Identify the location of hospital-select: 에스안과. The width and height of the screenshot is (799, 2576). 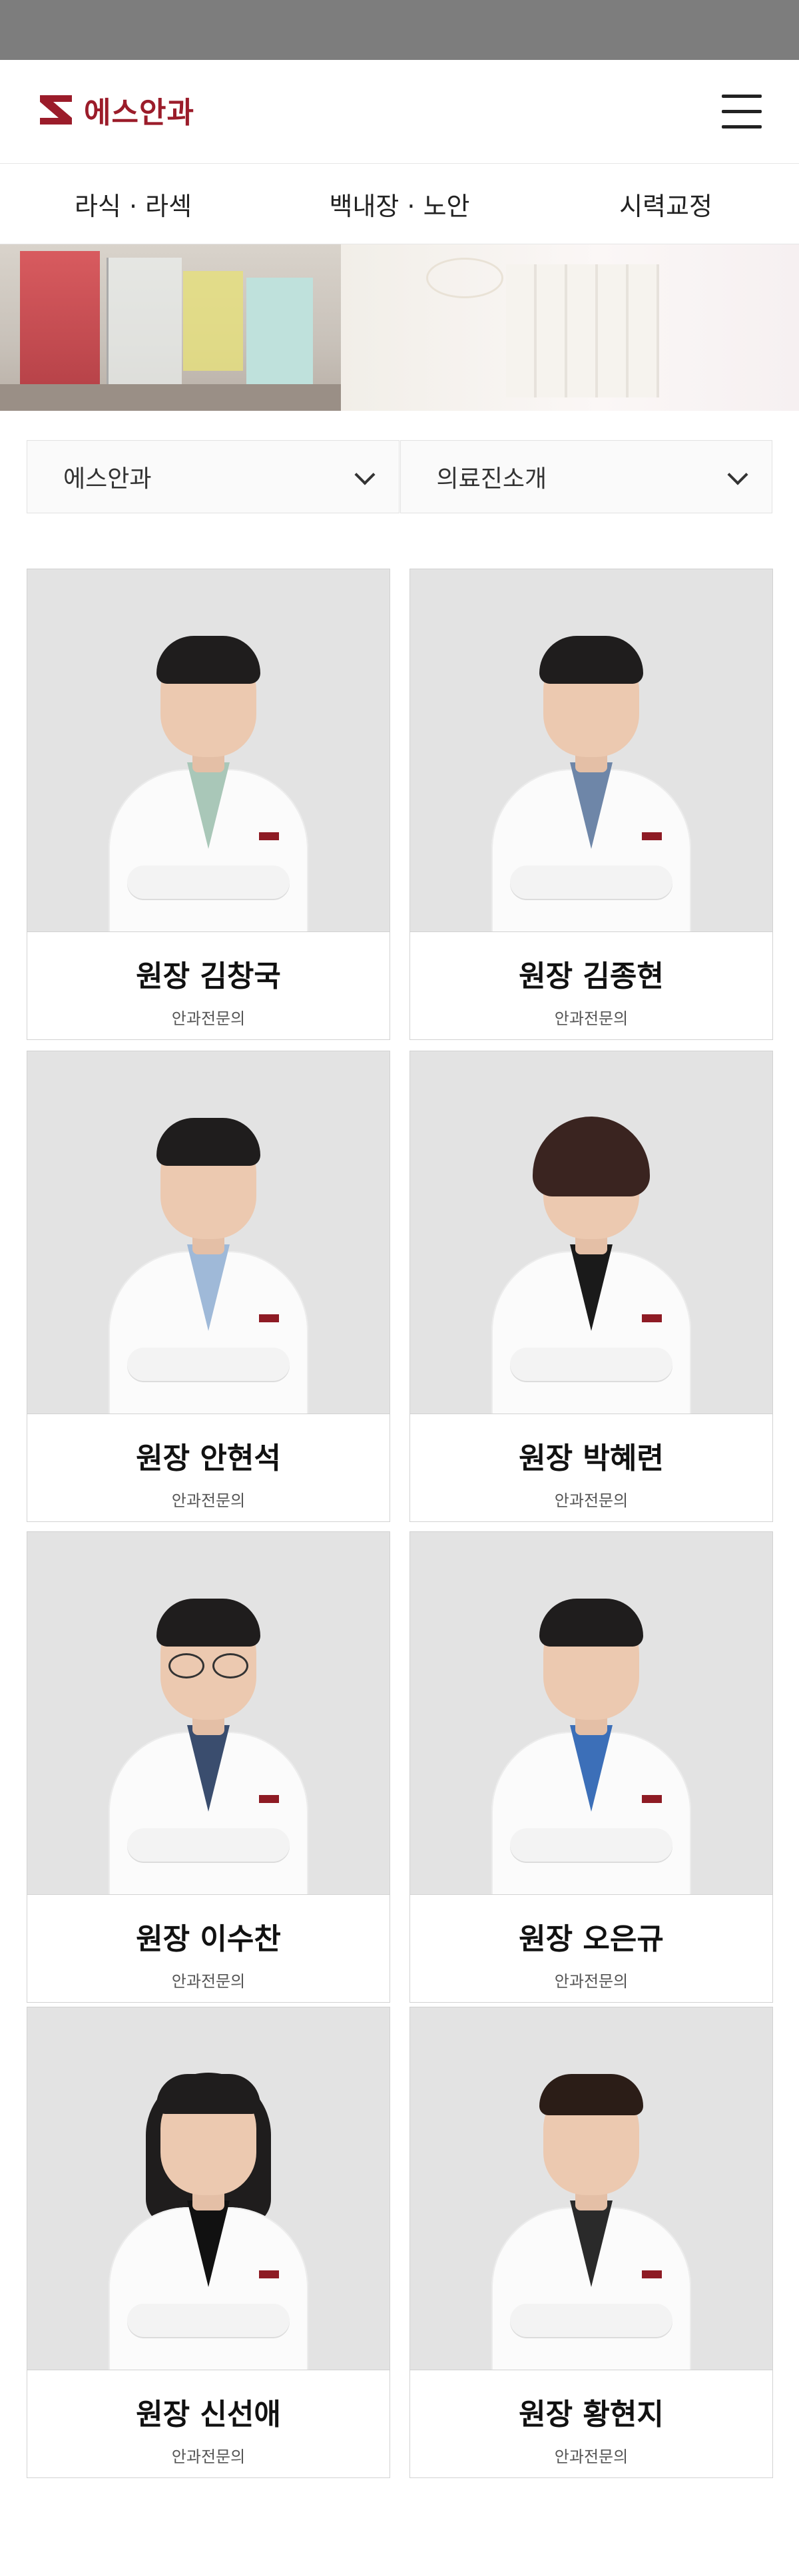
(213, 476).